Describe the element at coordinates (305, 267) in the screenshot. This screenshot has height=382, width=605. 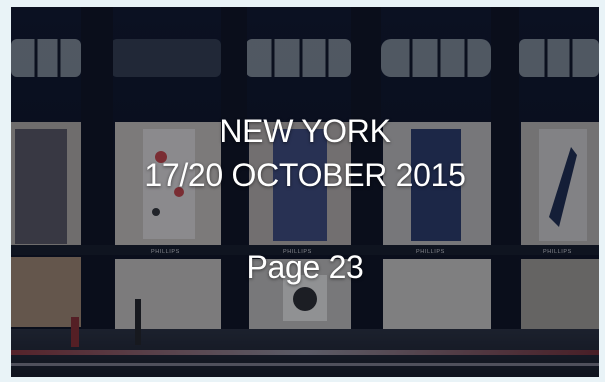
I see `page-number: Page 23` at that location.